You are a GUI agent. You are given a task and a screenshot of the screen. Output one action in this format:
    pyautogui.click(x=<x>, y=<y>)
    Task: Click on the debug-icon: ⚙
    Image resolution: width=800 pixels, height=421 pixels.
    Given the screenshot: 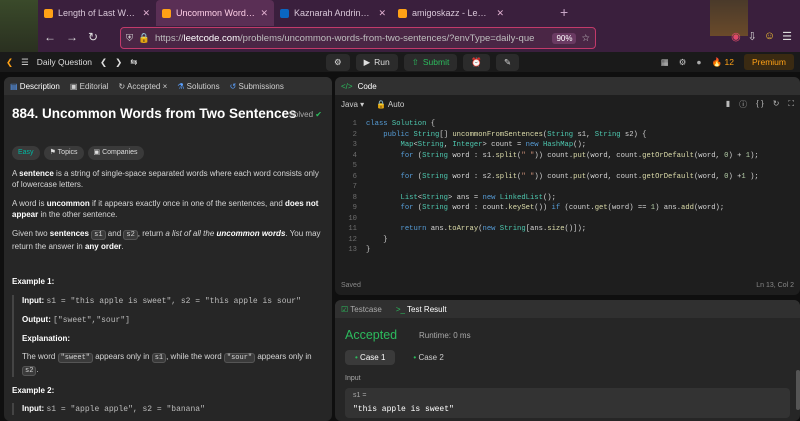 What is the action you would take?
    pyautogui.click(x=338, y=62)
    